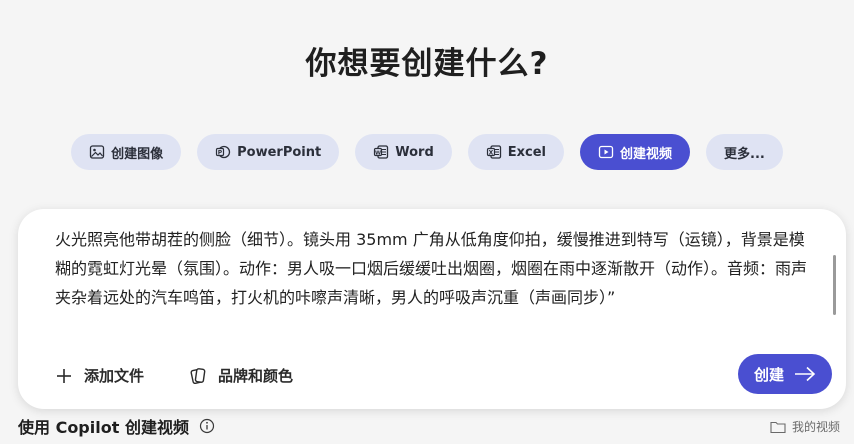 The height and width of the screenshot is (444, 854). I want to click on section-heading: 使用 Copilot 创建视频, so click(116, 426).